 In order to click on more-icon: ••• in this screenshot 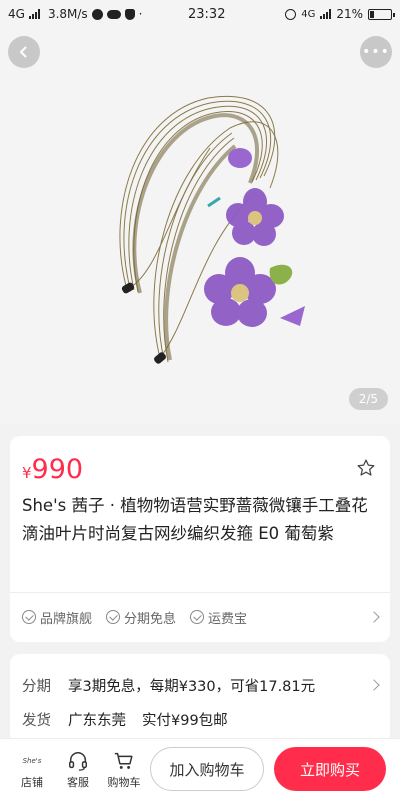, I will do `click(376, 52)`.